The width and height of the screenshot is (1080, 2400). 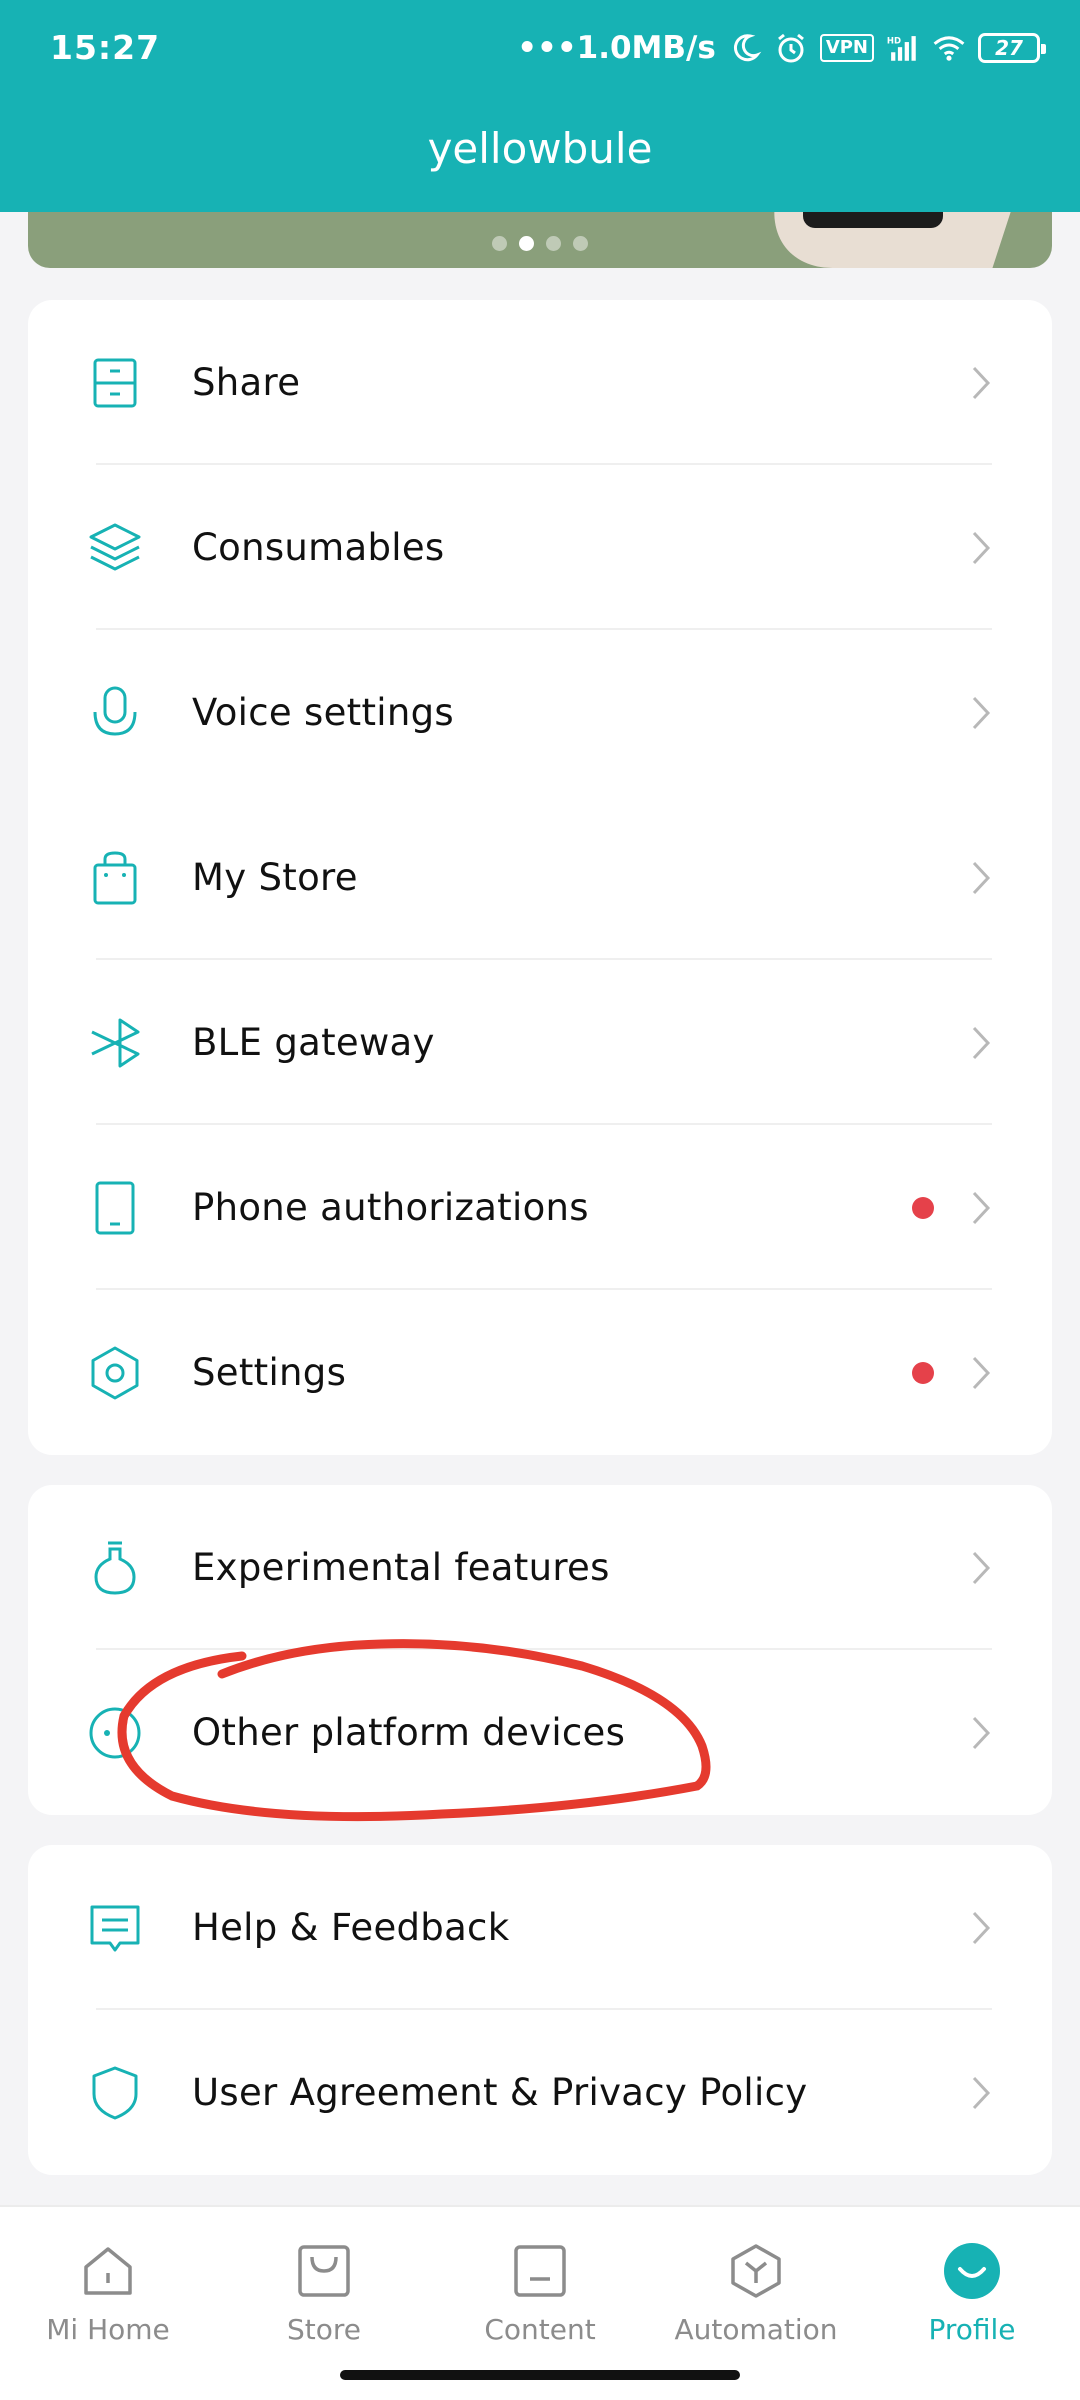 I want to click on app-header: 15:27 •••1.0MB/s VPN HD 27 yellowbule, so click(x=540, y=106).